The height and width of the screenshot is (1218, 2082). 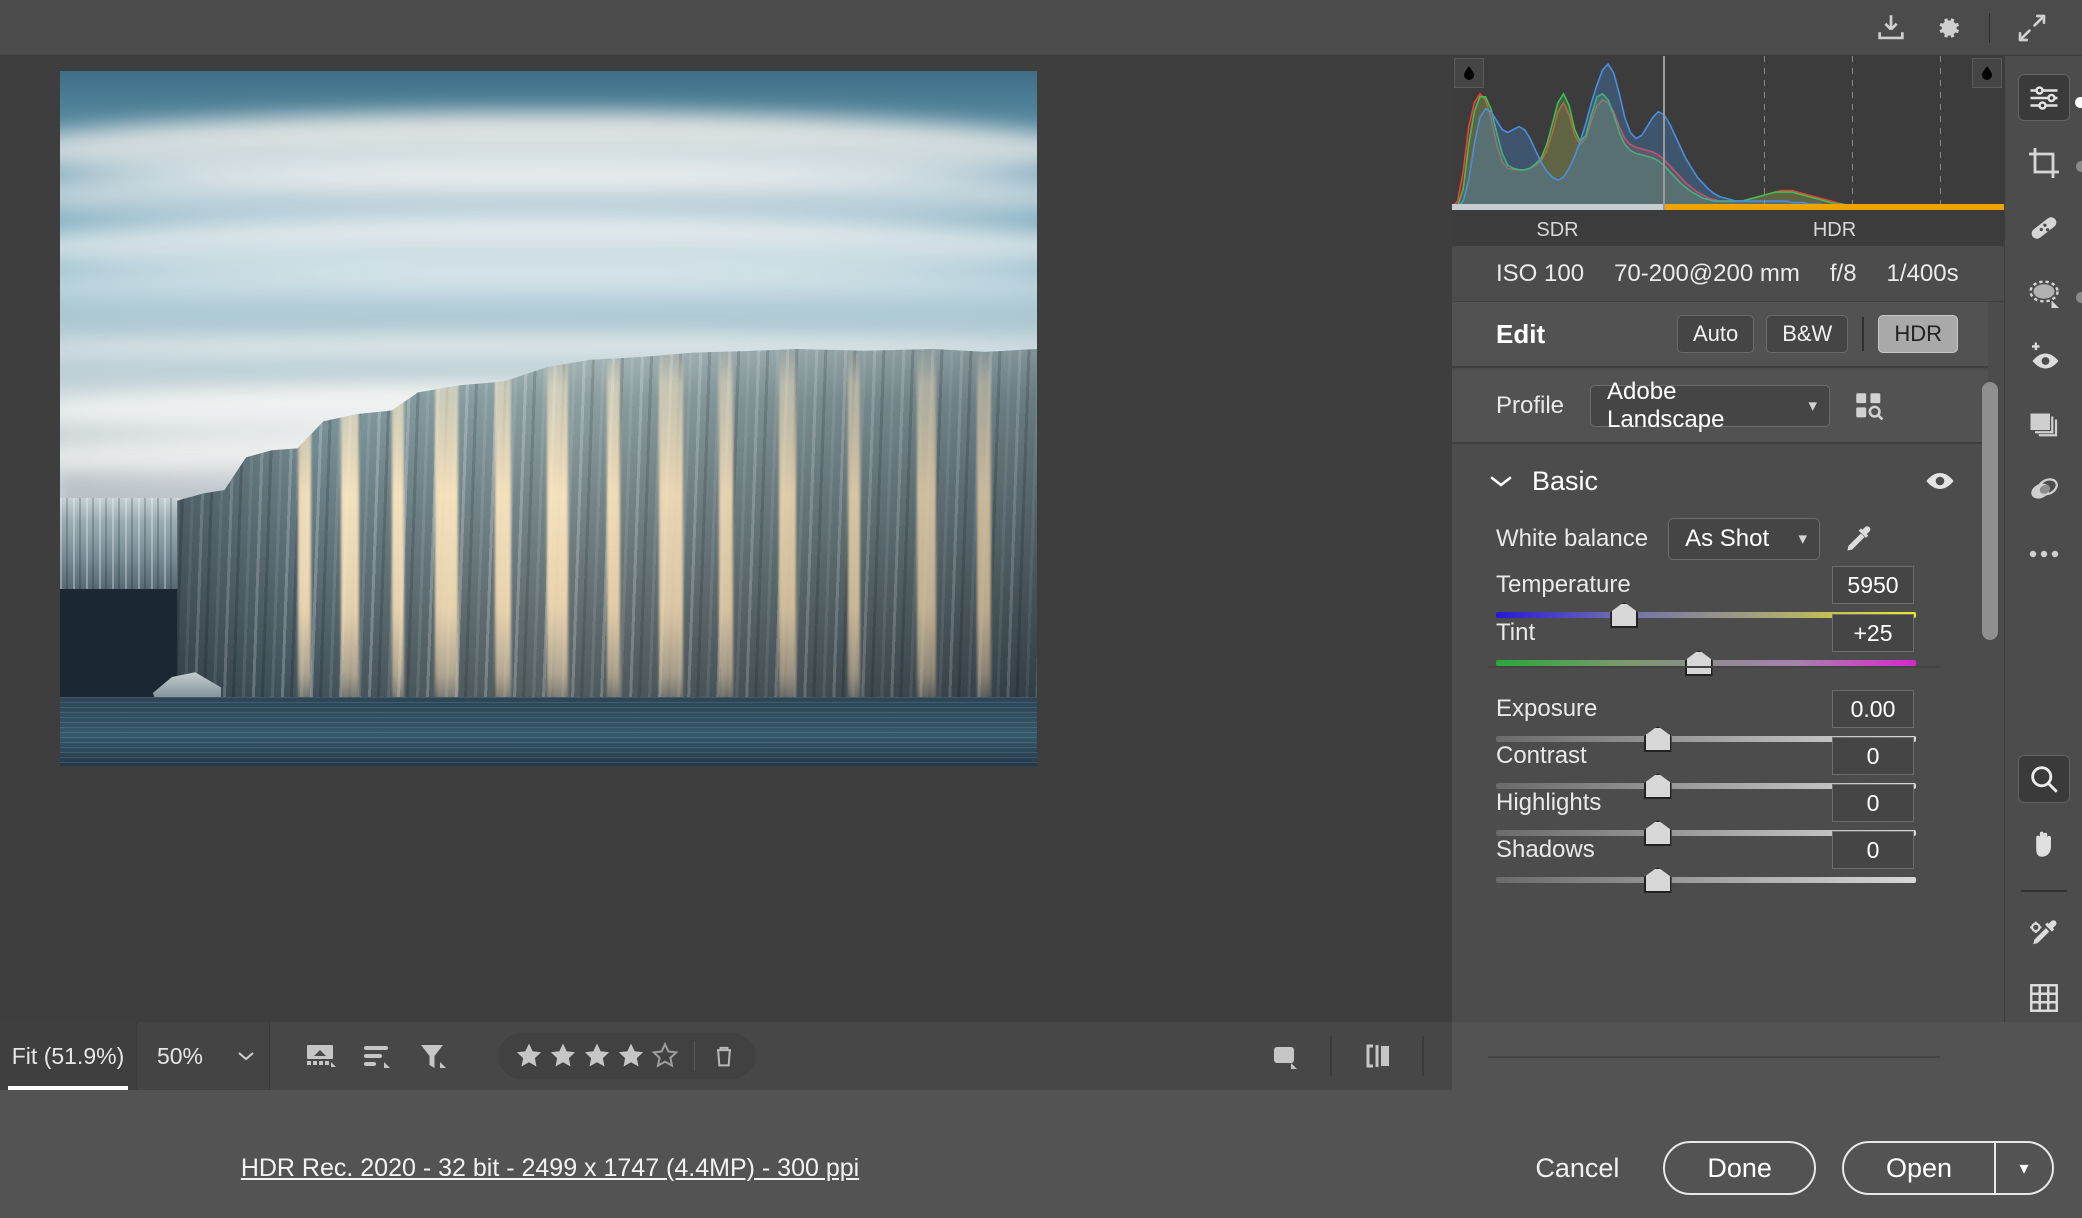 What do you see at coordinates (1720, 481) in the screenshot?
I see `basic-section-header: Basic` at bounding box center [1720, 481].